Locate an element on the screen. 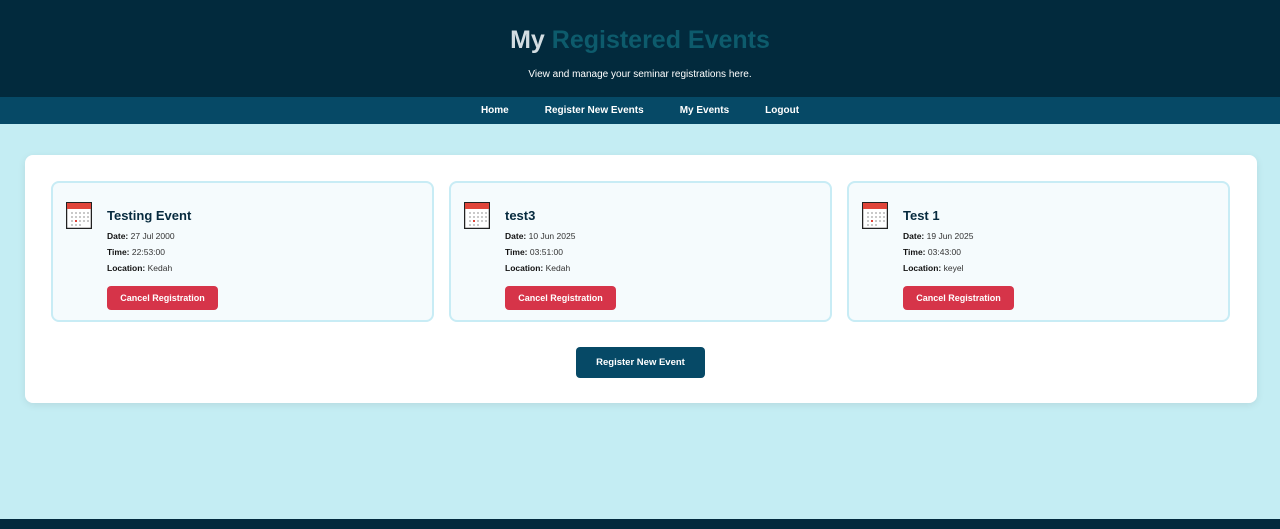  event-title: Testing Event is located at coordinates (149, 215).